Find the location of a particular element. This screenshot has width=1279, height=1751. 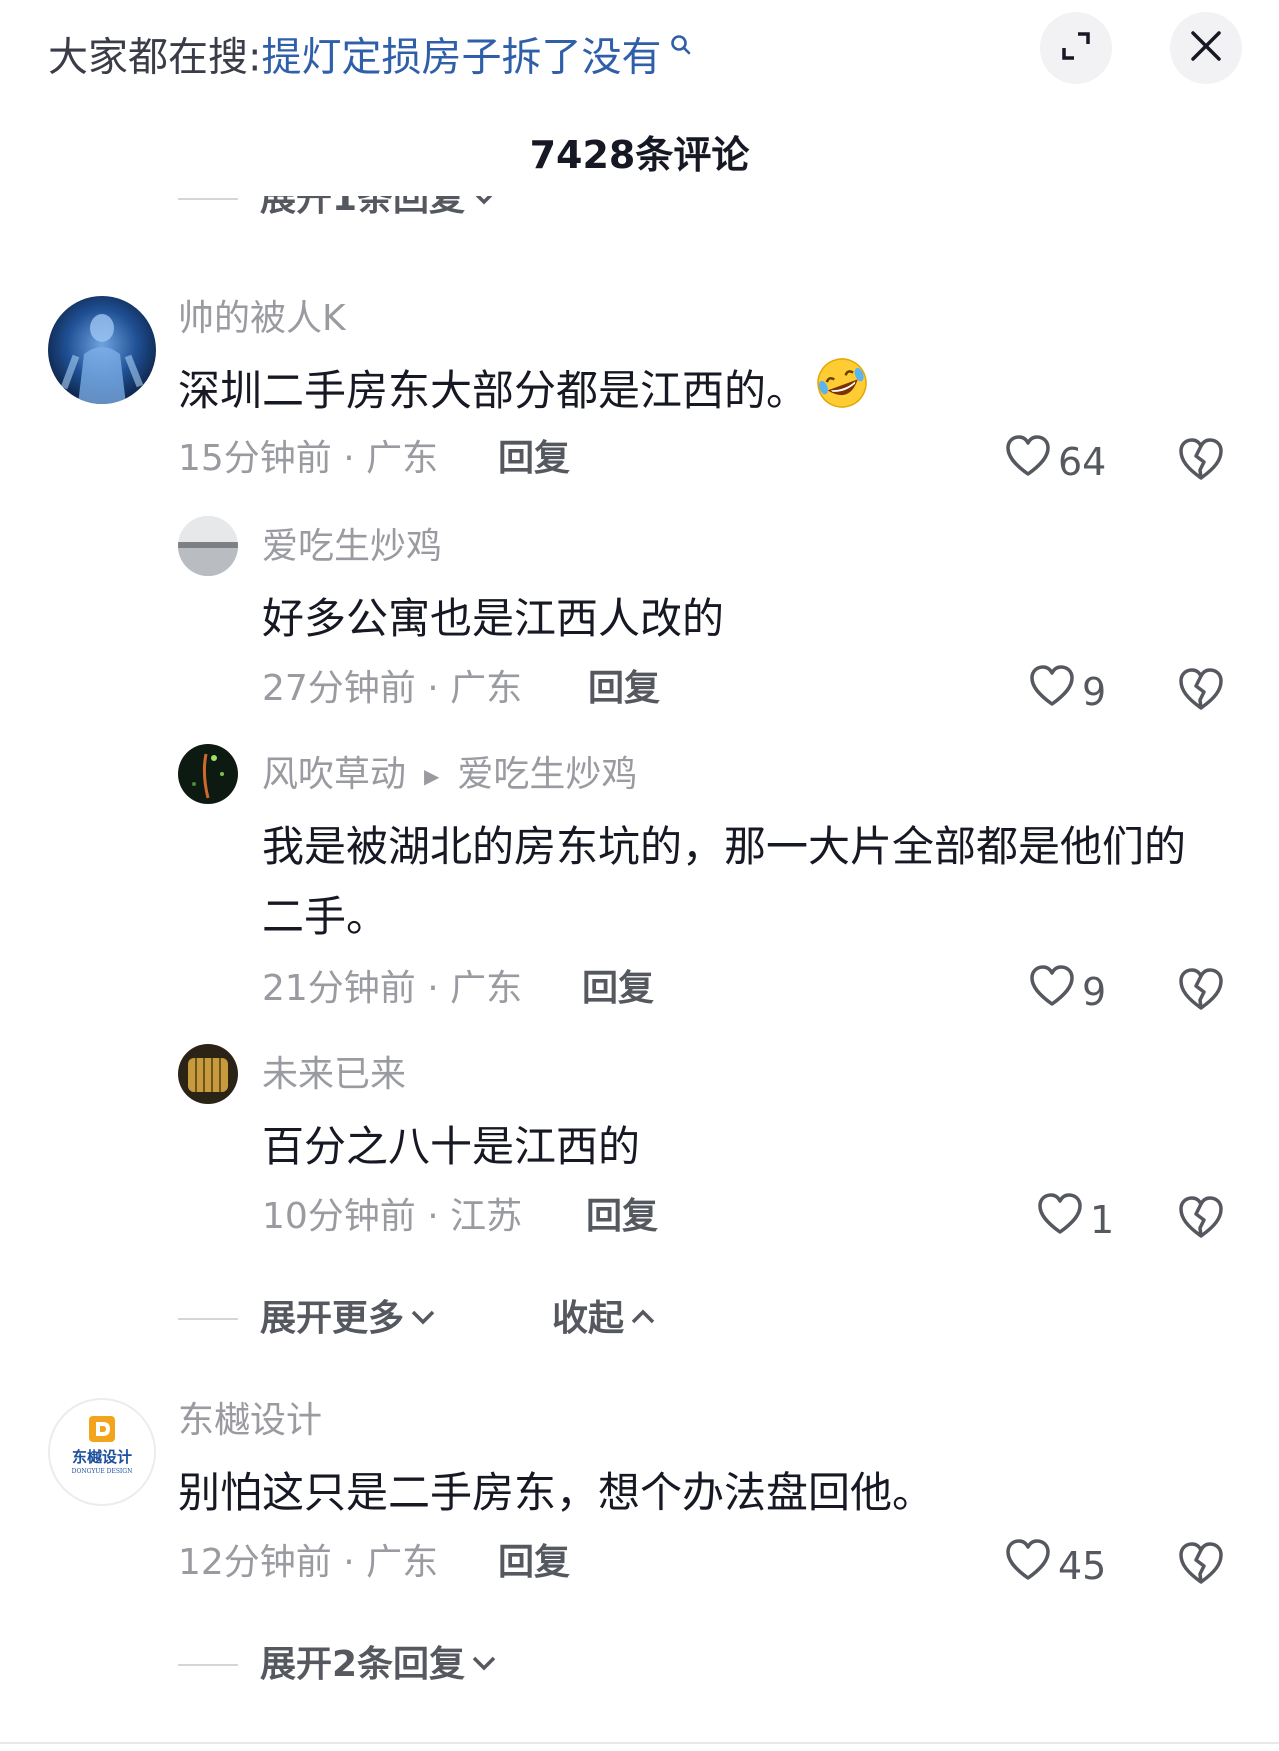

comment-meta: 12分钟前 · 广东 is located at coordinates (308, 1562).